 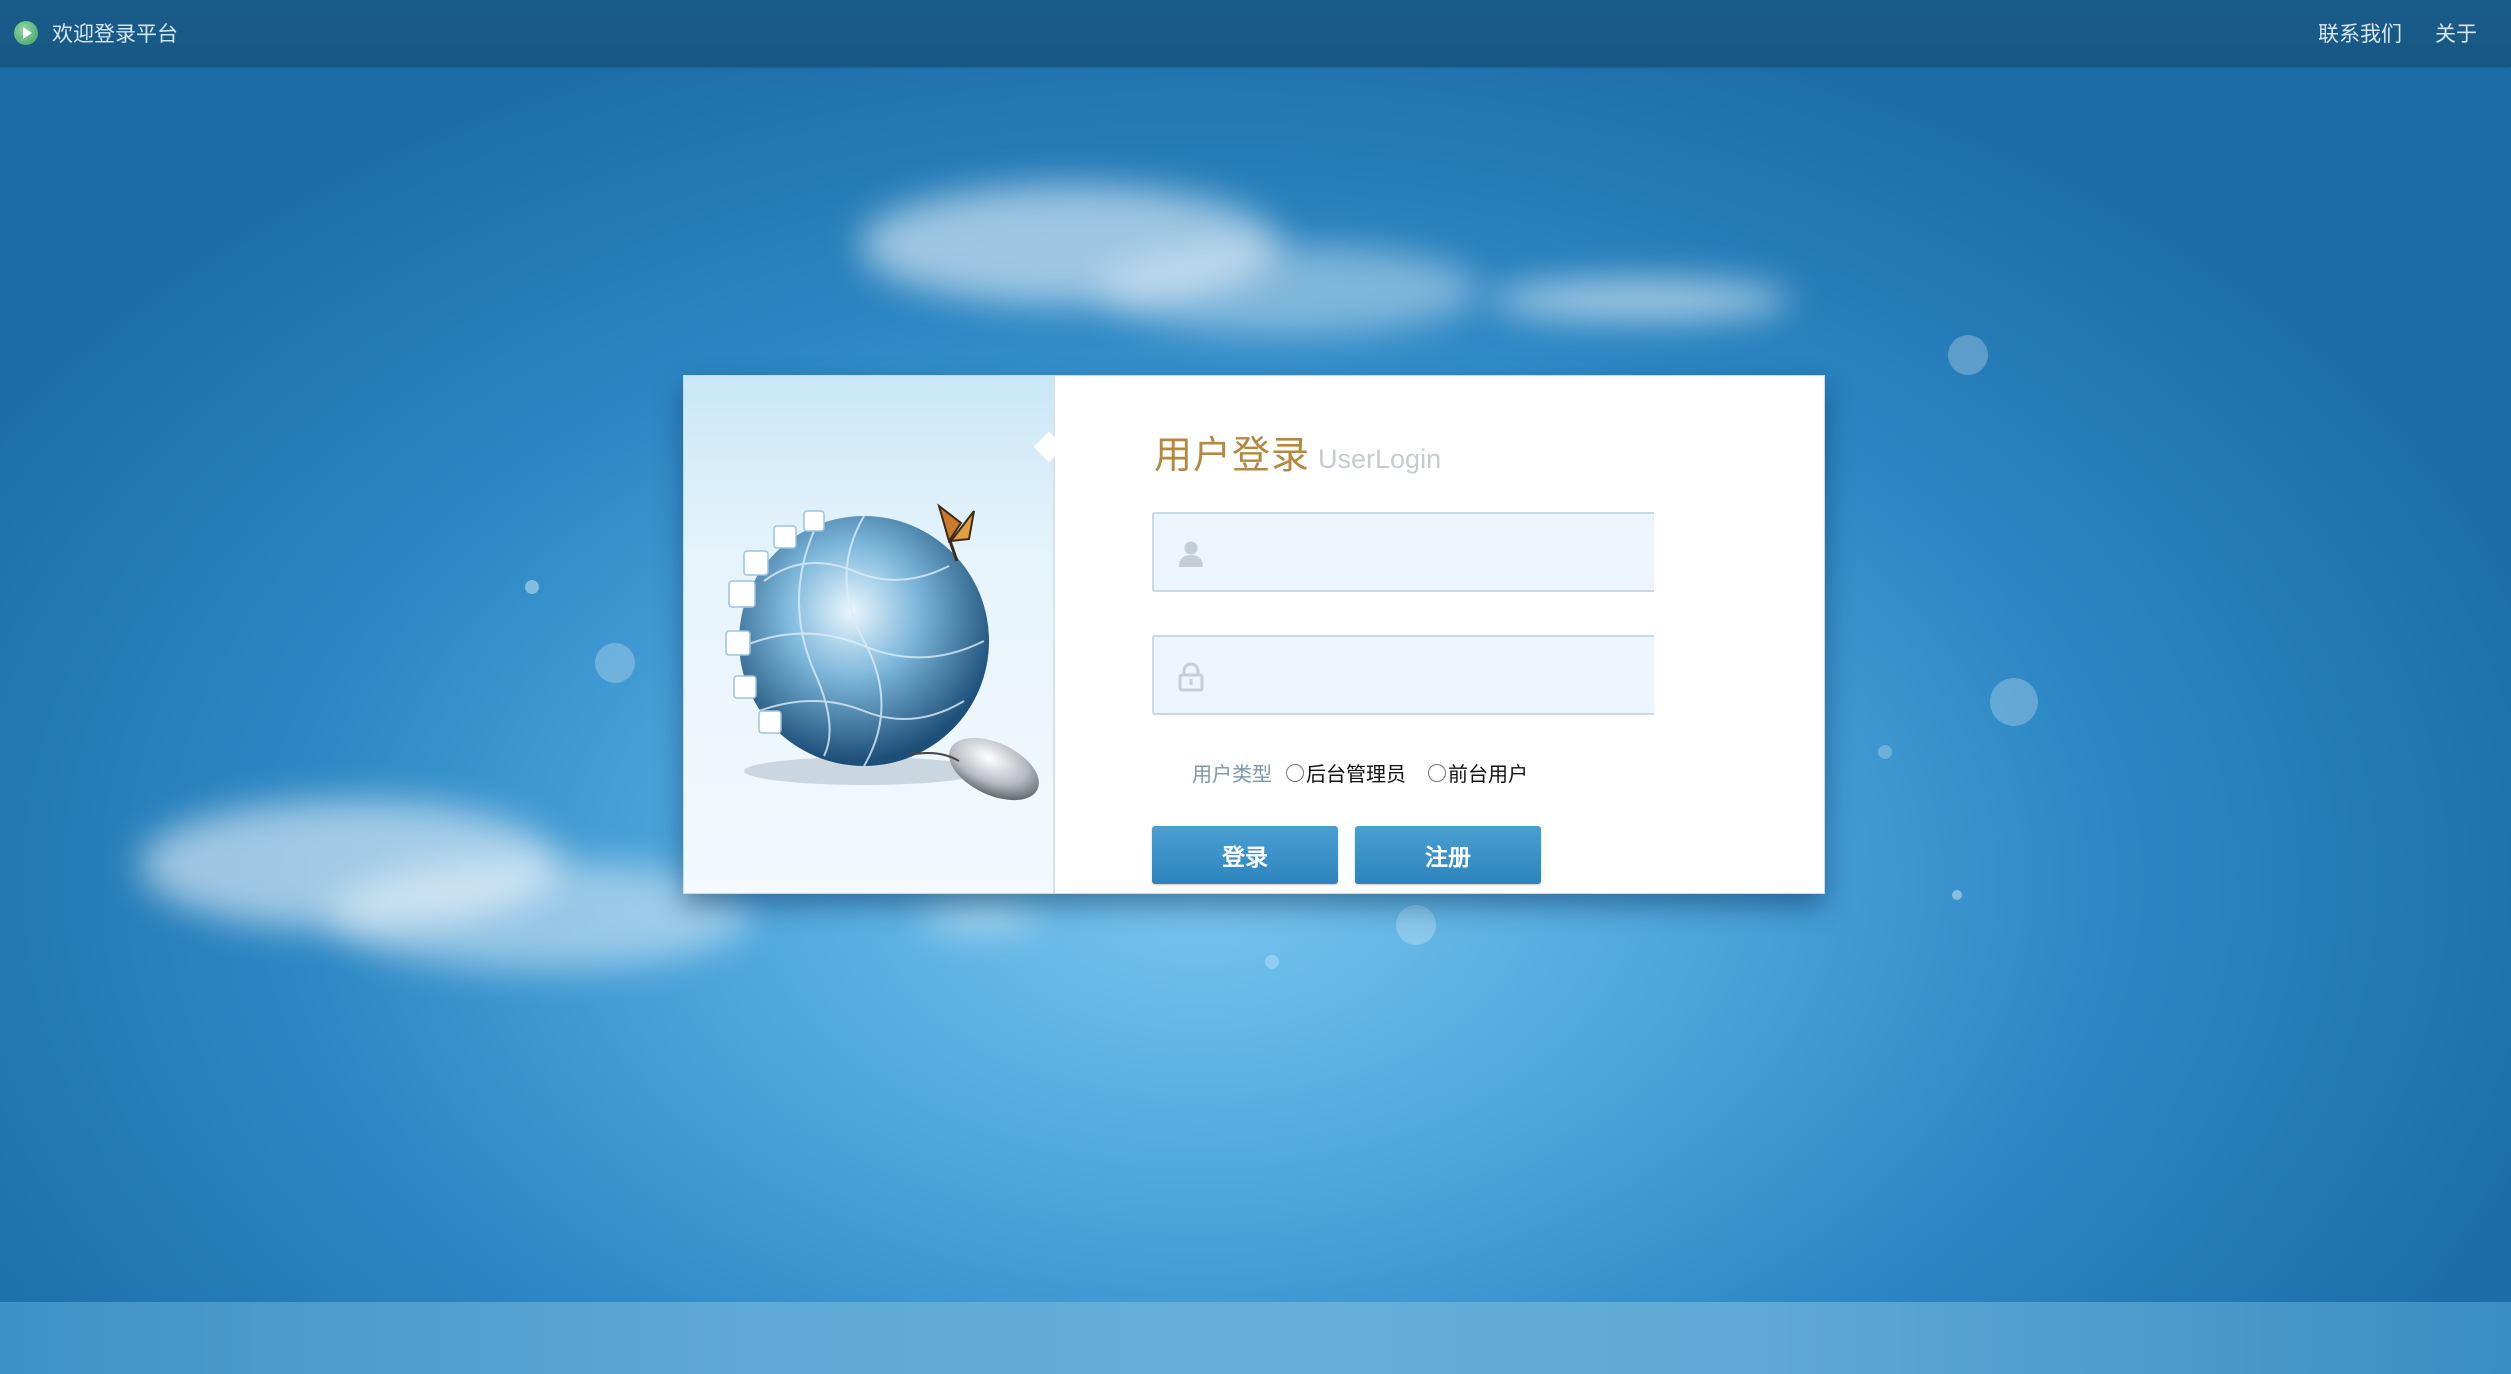 I want to click on about-link: 关于, so click(x=2456, y=33).